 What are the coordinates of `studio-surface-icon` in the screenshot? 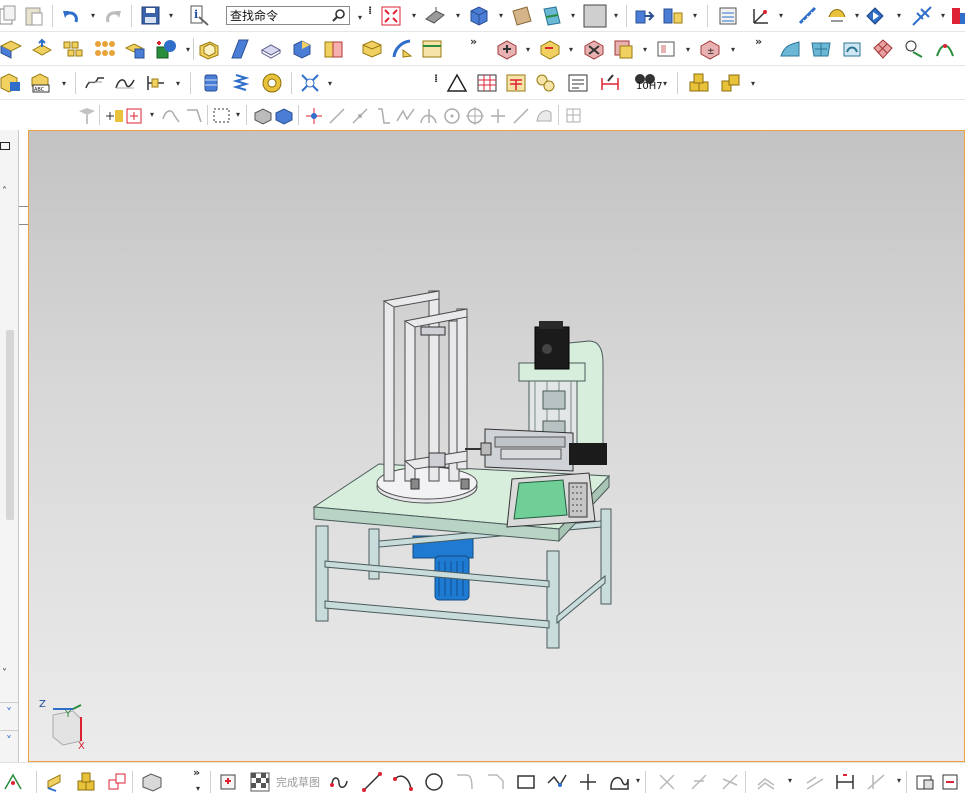 It's located at (790, 49).